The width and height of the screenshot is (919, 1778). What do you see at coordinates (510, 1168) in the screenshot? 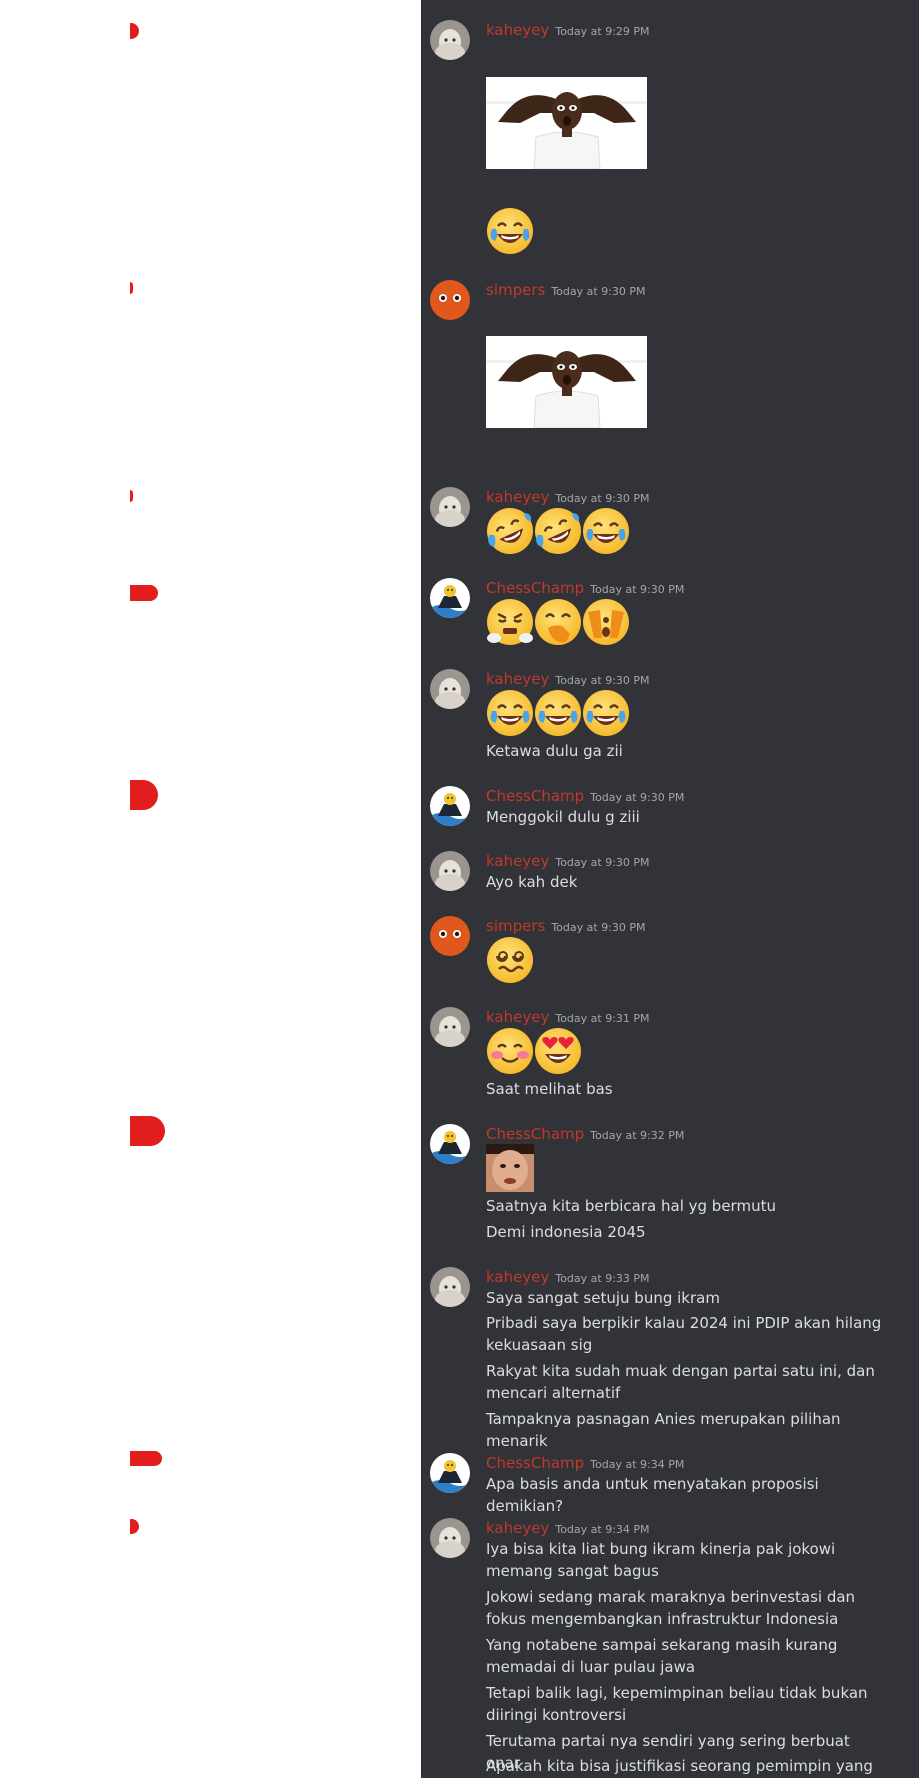
I see `sticker-face` at bounding box center [510, 1168].